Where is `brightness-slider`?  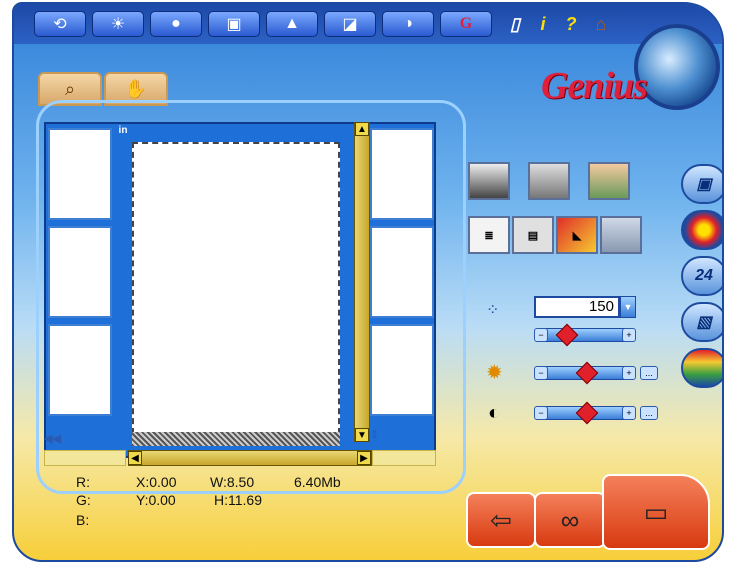 brightness-slider is located at coordinates (585, 373).